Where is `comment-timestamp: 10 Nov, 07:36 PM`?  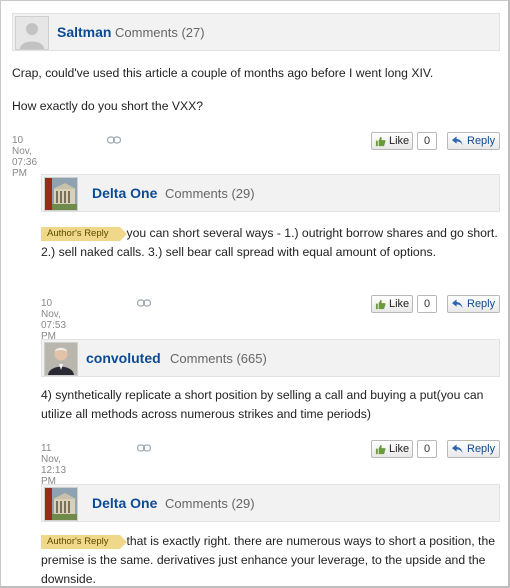 comment-timestamp: 10 Nov, 07:36 PM is located at coordinates (25, 157).